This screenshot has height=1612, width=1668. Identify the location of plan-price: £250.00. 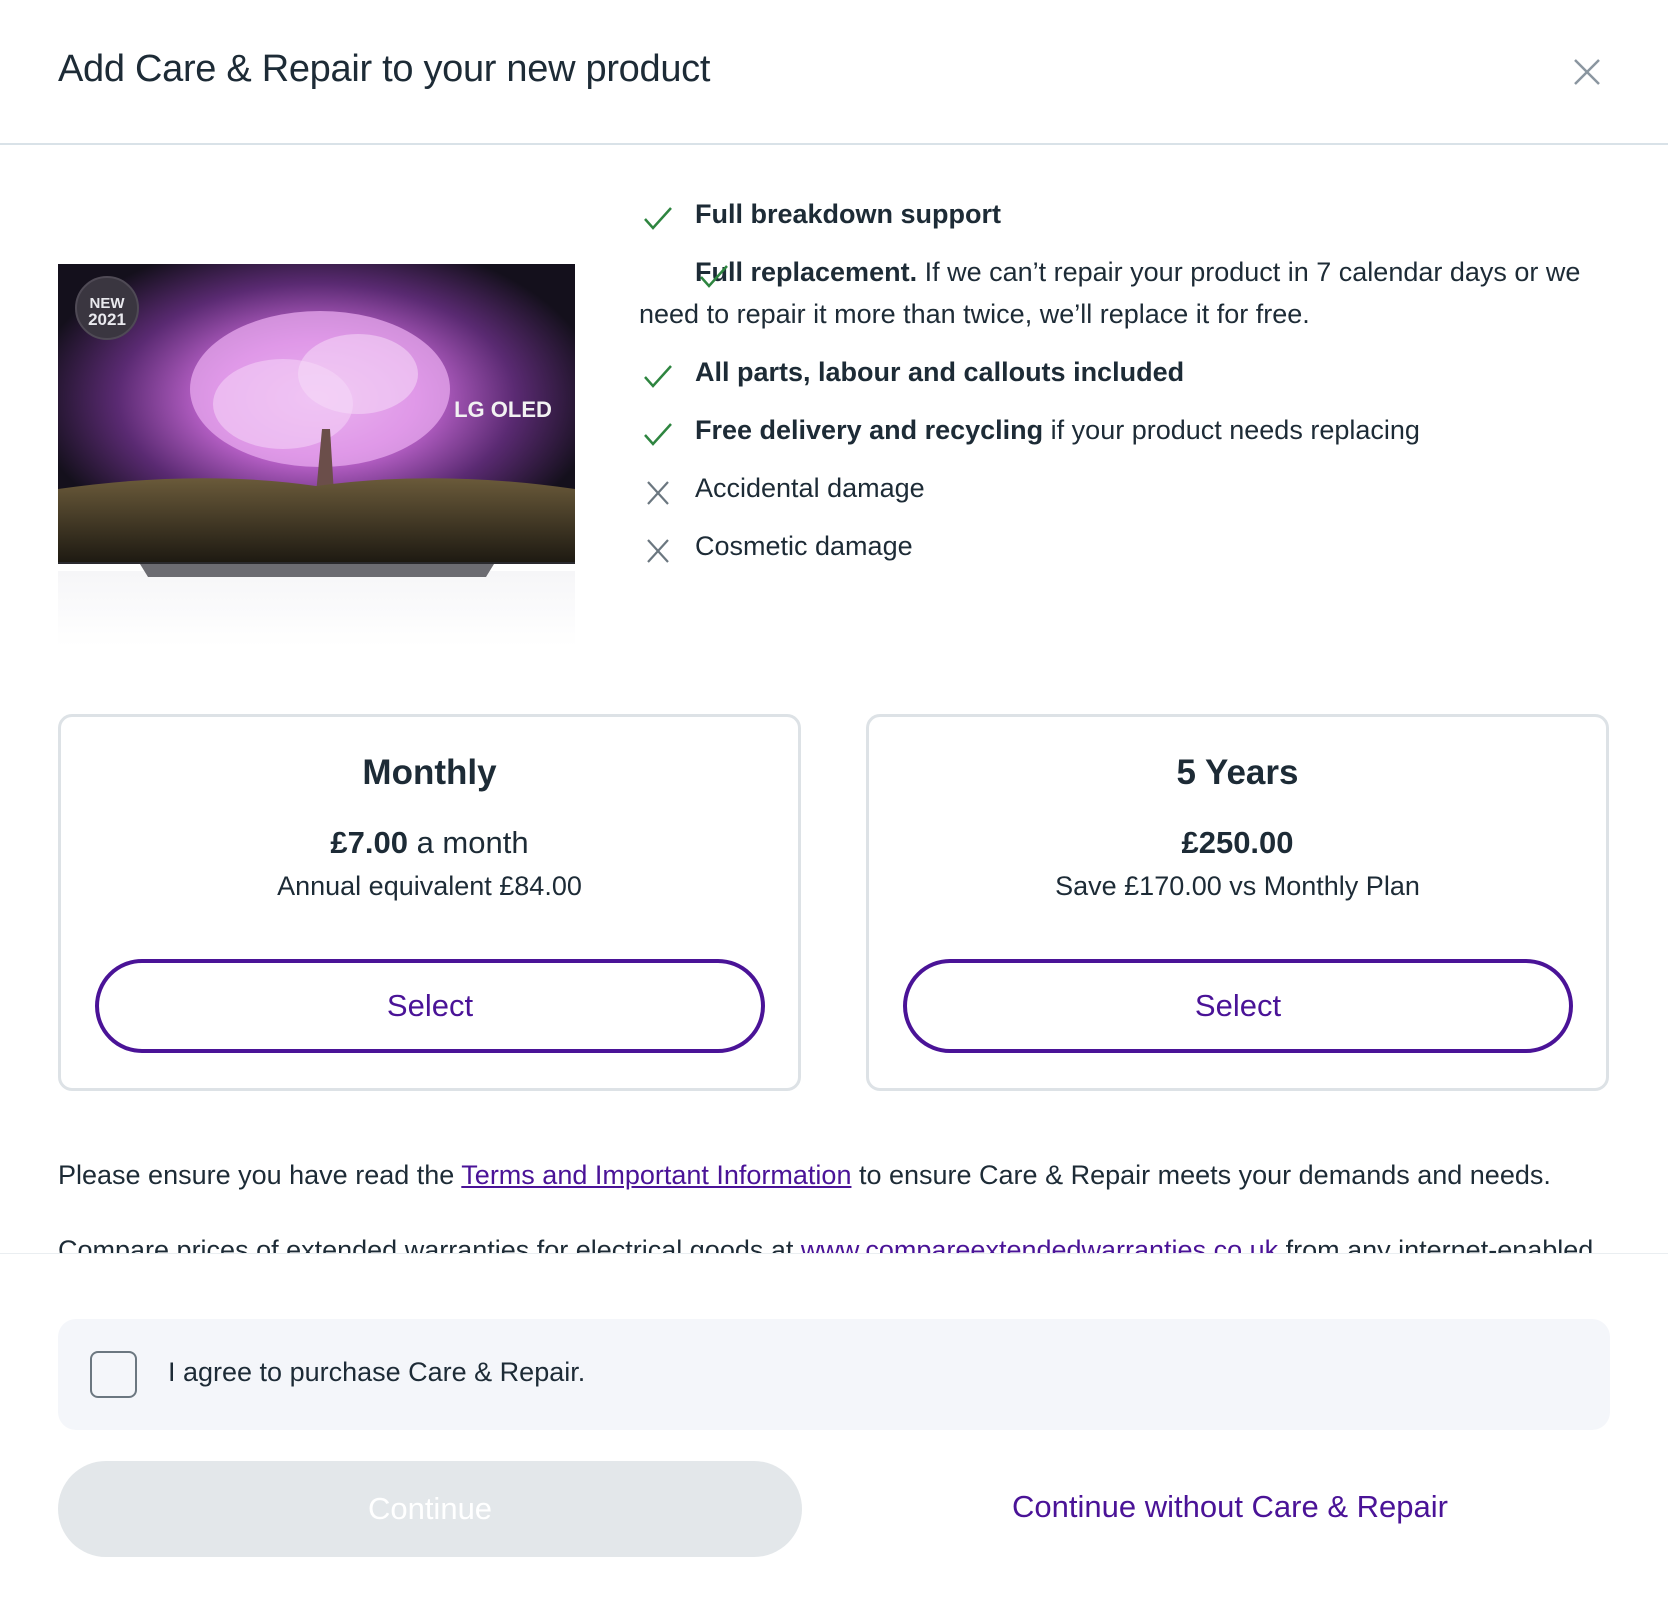
(1237, 843).